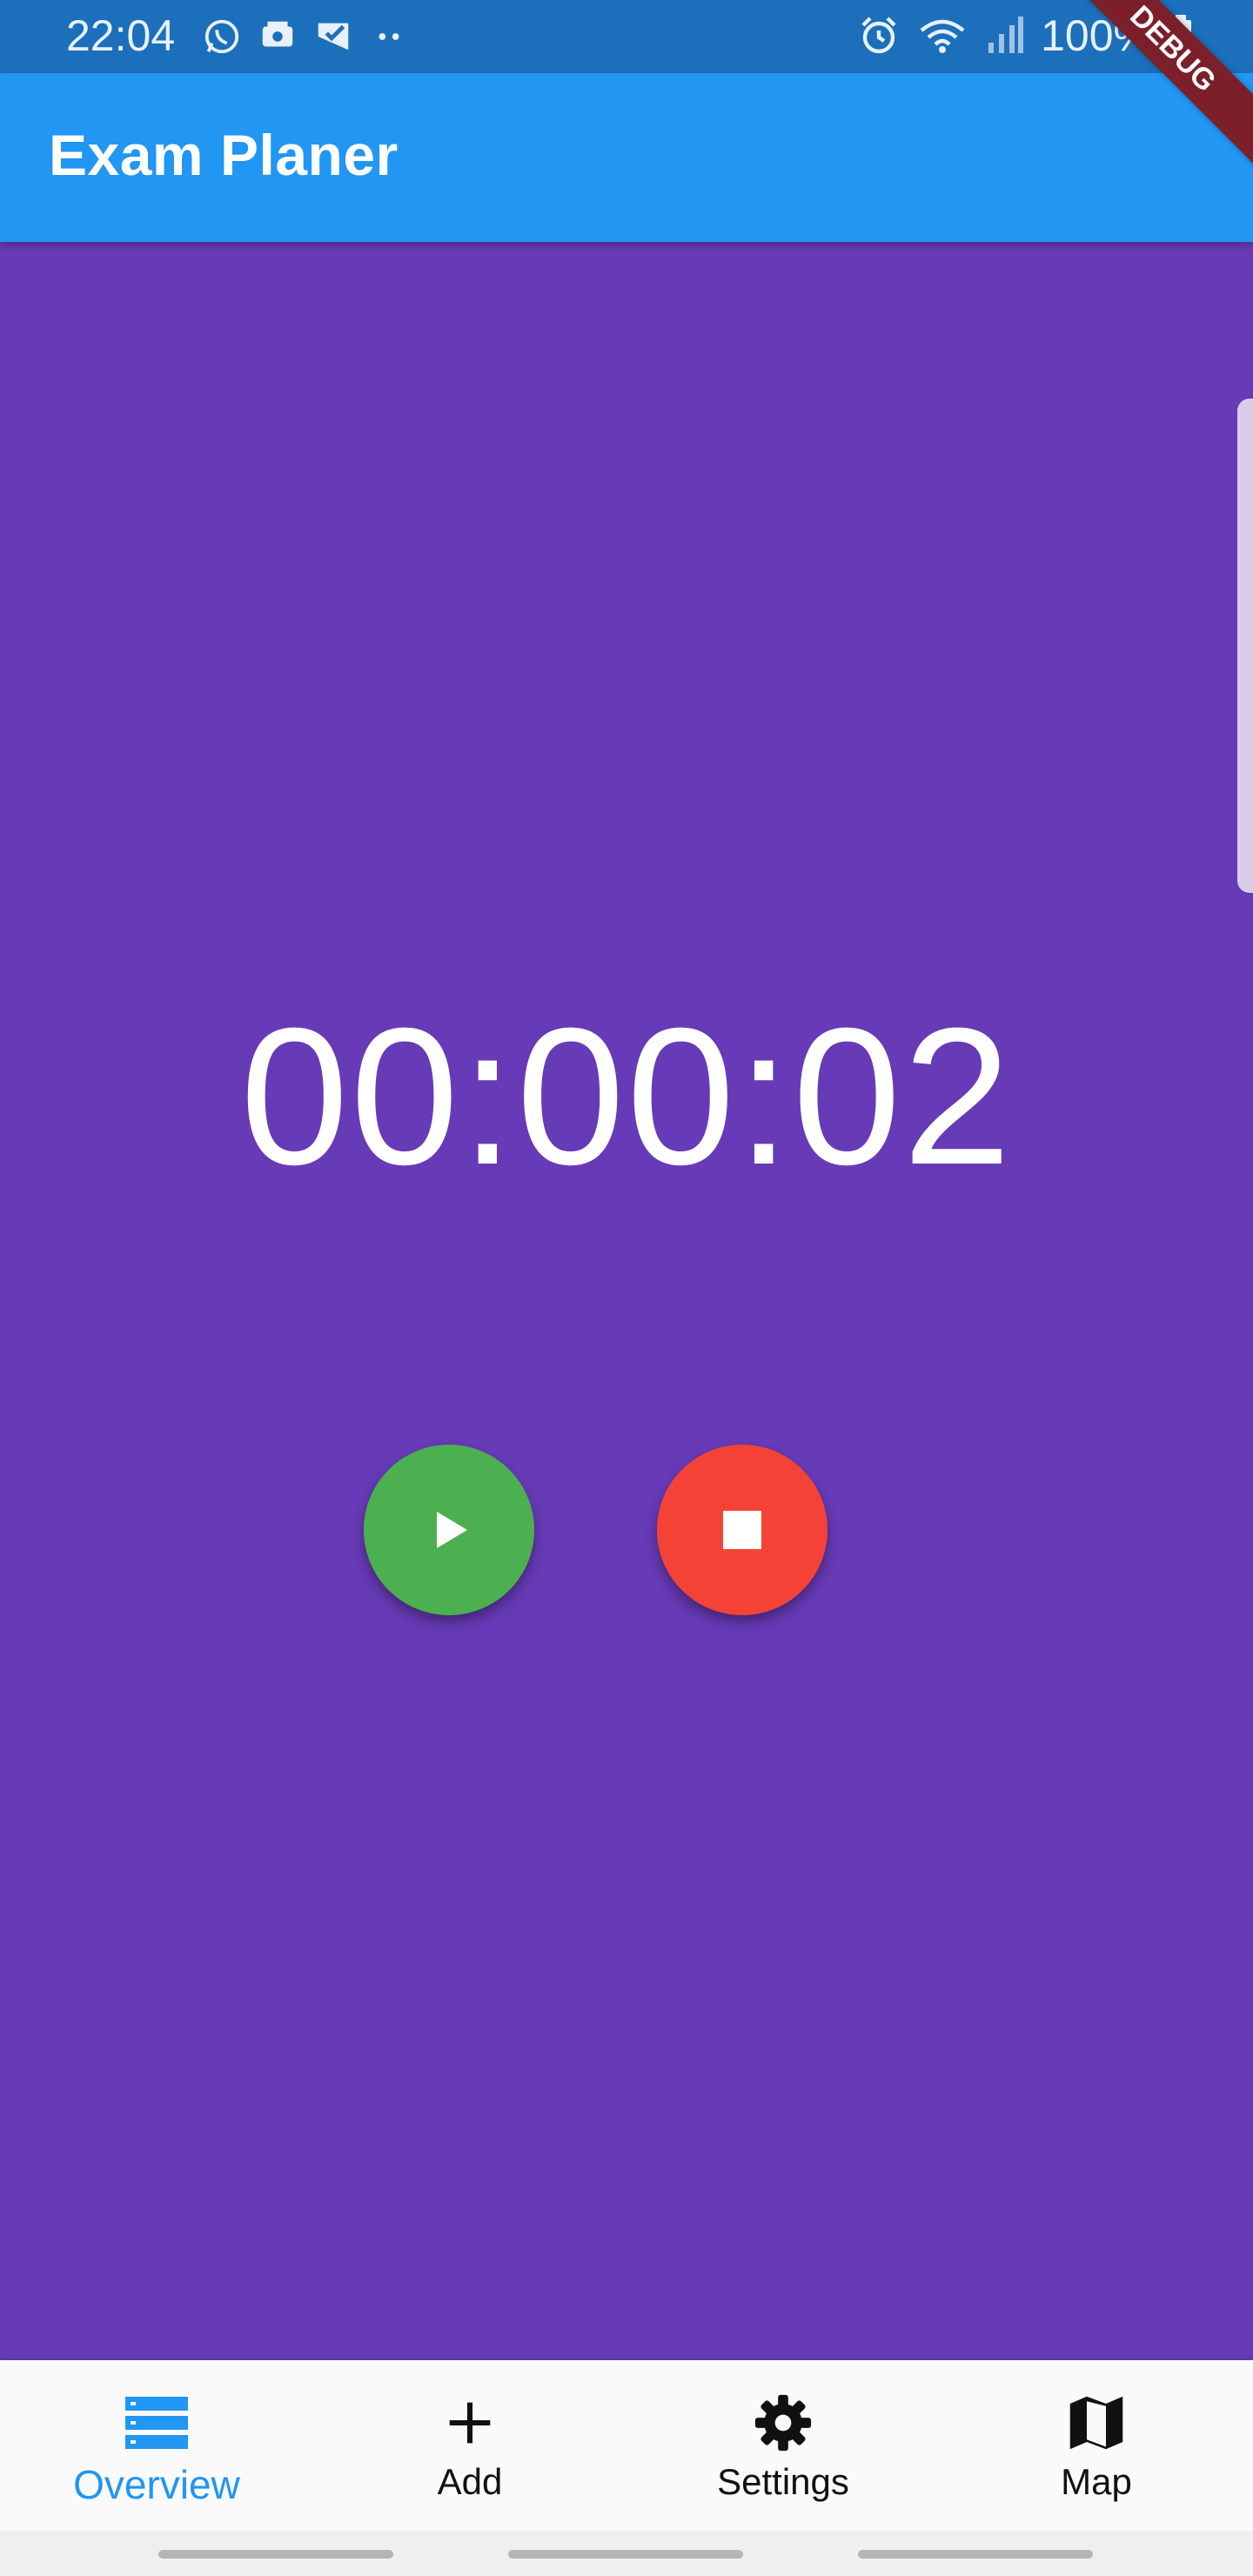  I want to click on play-button, so click(449, 1530).